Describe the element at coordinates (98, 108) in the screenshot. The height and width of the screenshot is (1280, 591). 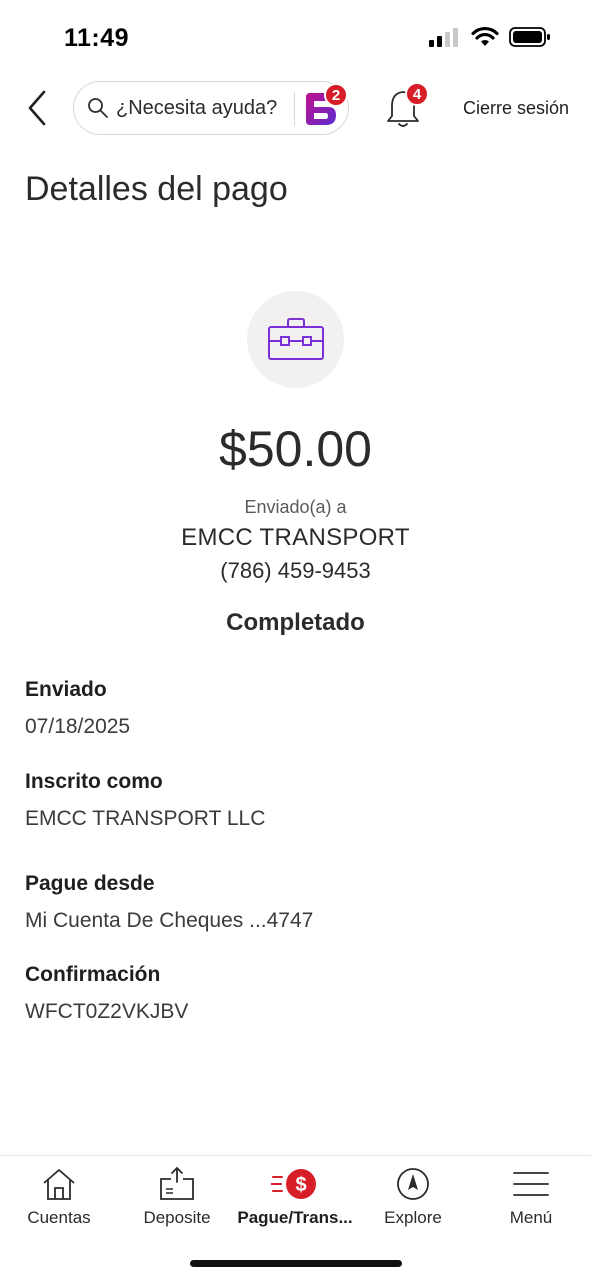
I see `search-icon` at that location.